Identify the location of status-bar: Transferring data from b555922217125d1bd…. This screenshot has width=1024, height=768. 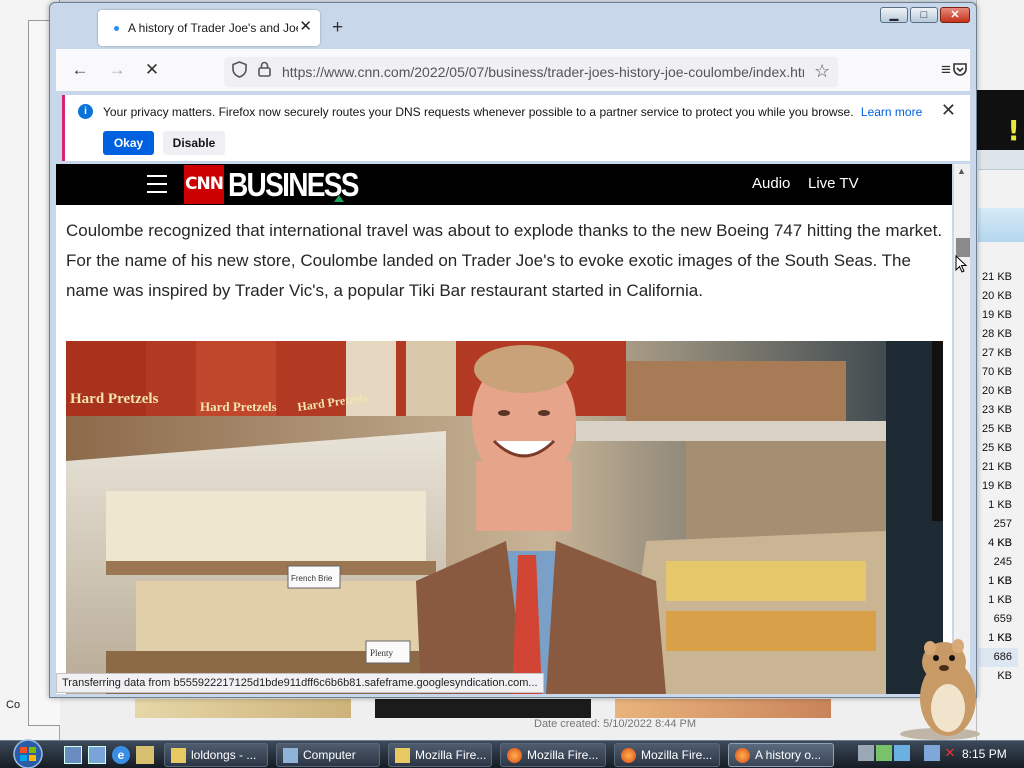
(300, 683).